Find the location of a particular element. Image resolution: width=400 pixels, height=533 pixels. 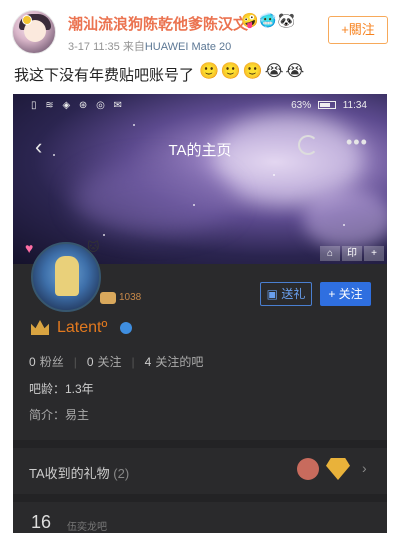

user-avatar is located at coordinates (34, 32).